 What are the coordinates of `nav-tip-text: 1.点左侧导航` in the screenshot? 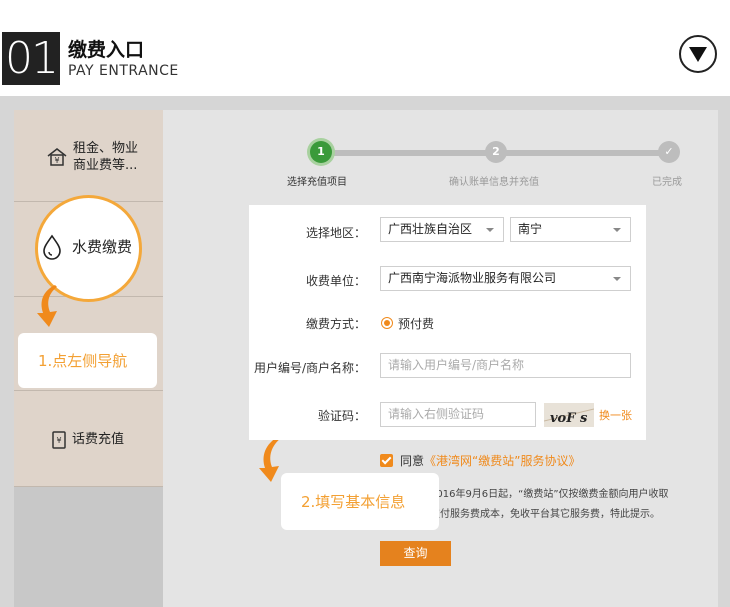 It's located at (83, 361).